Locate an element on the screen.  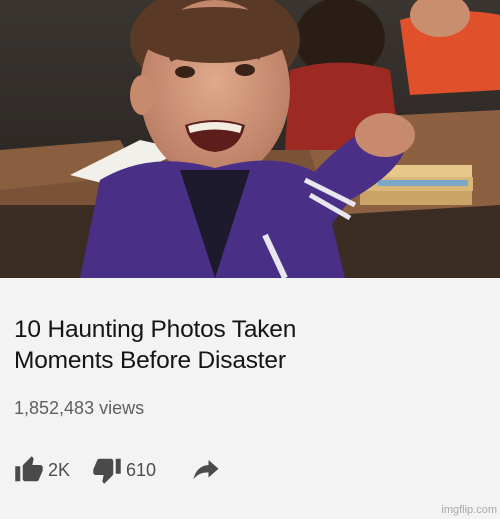
like-count: 2K is located at coordinates (59, 469).